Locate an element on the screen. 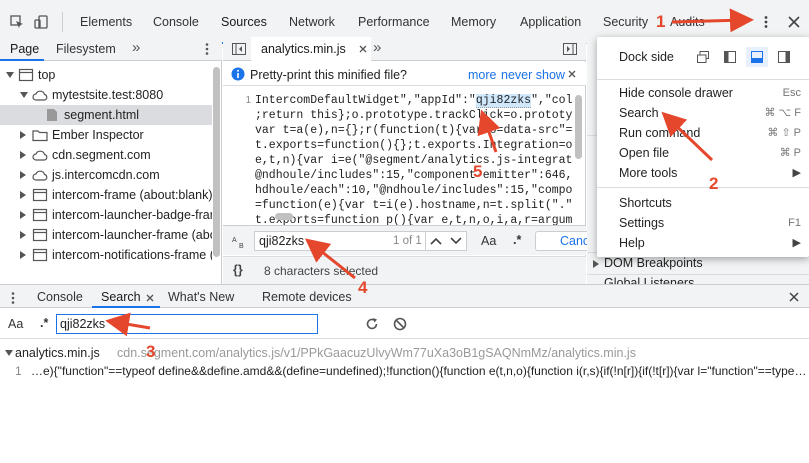 This screenshot has height=463, width=809. annotation-number-2: 2 is located at coordinates (714, 183).